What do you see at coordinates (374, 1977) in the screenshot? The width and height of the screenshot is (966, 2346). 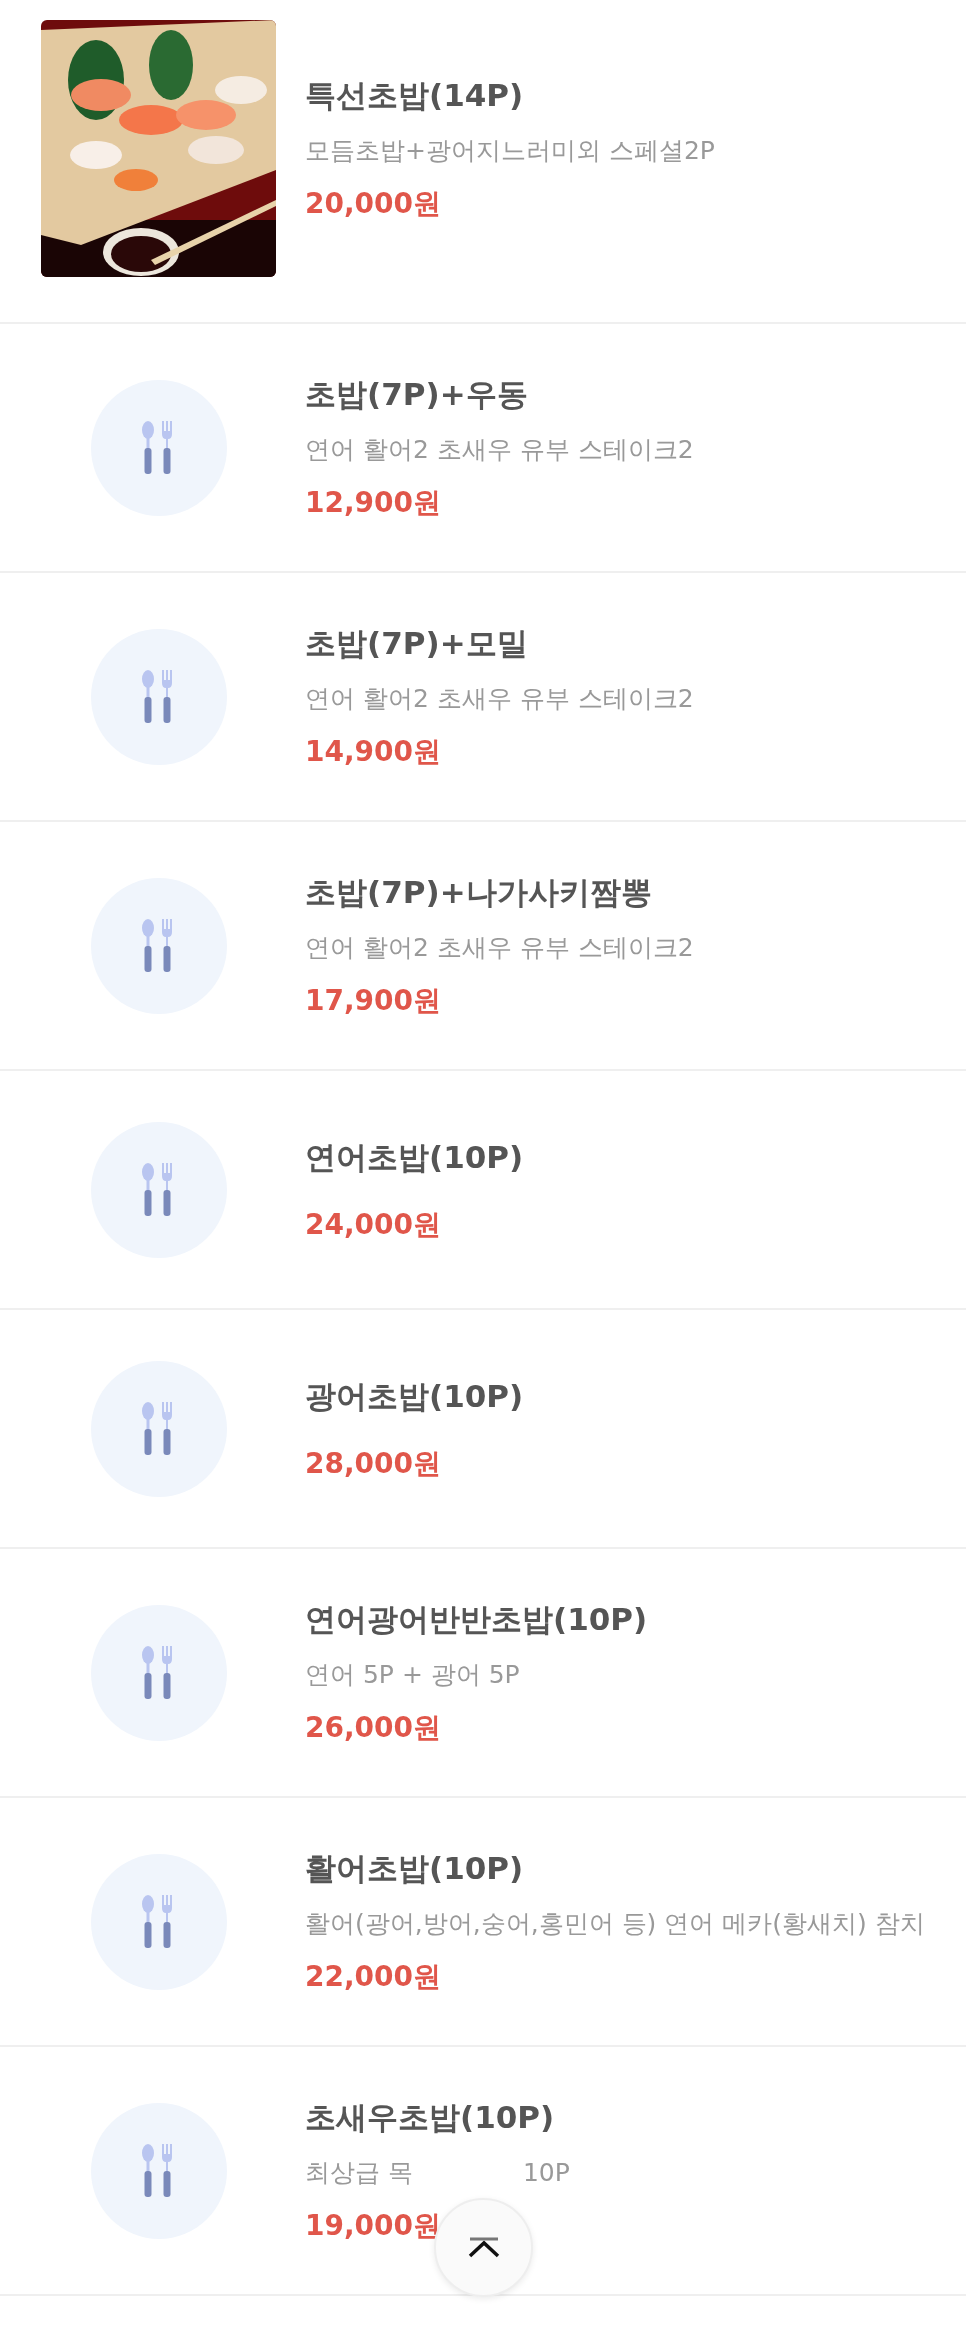 I see `menu-item-price: 22,000원` at bounding box center [374, 1977].